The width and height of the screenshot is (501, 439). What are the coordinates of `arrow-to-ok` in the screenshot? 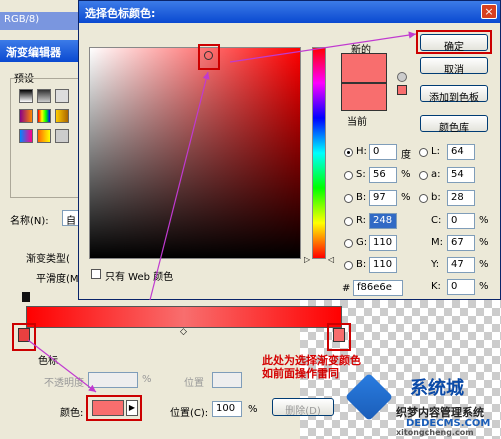 It's located at (323, 47).